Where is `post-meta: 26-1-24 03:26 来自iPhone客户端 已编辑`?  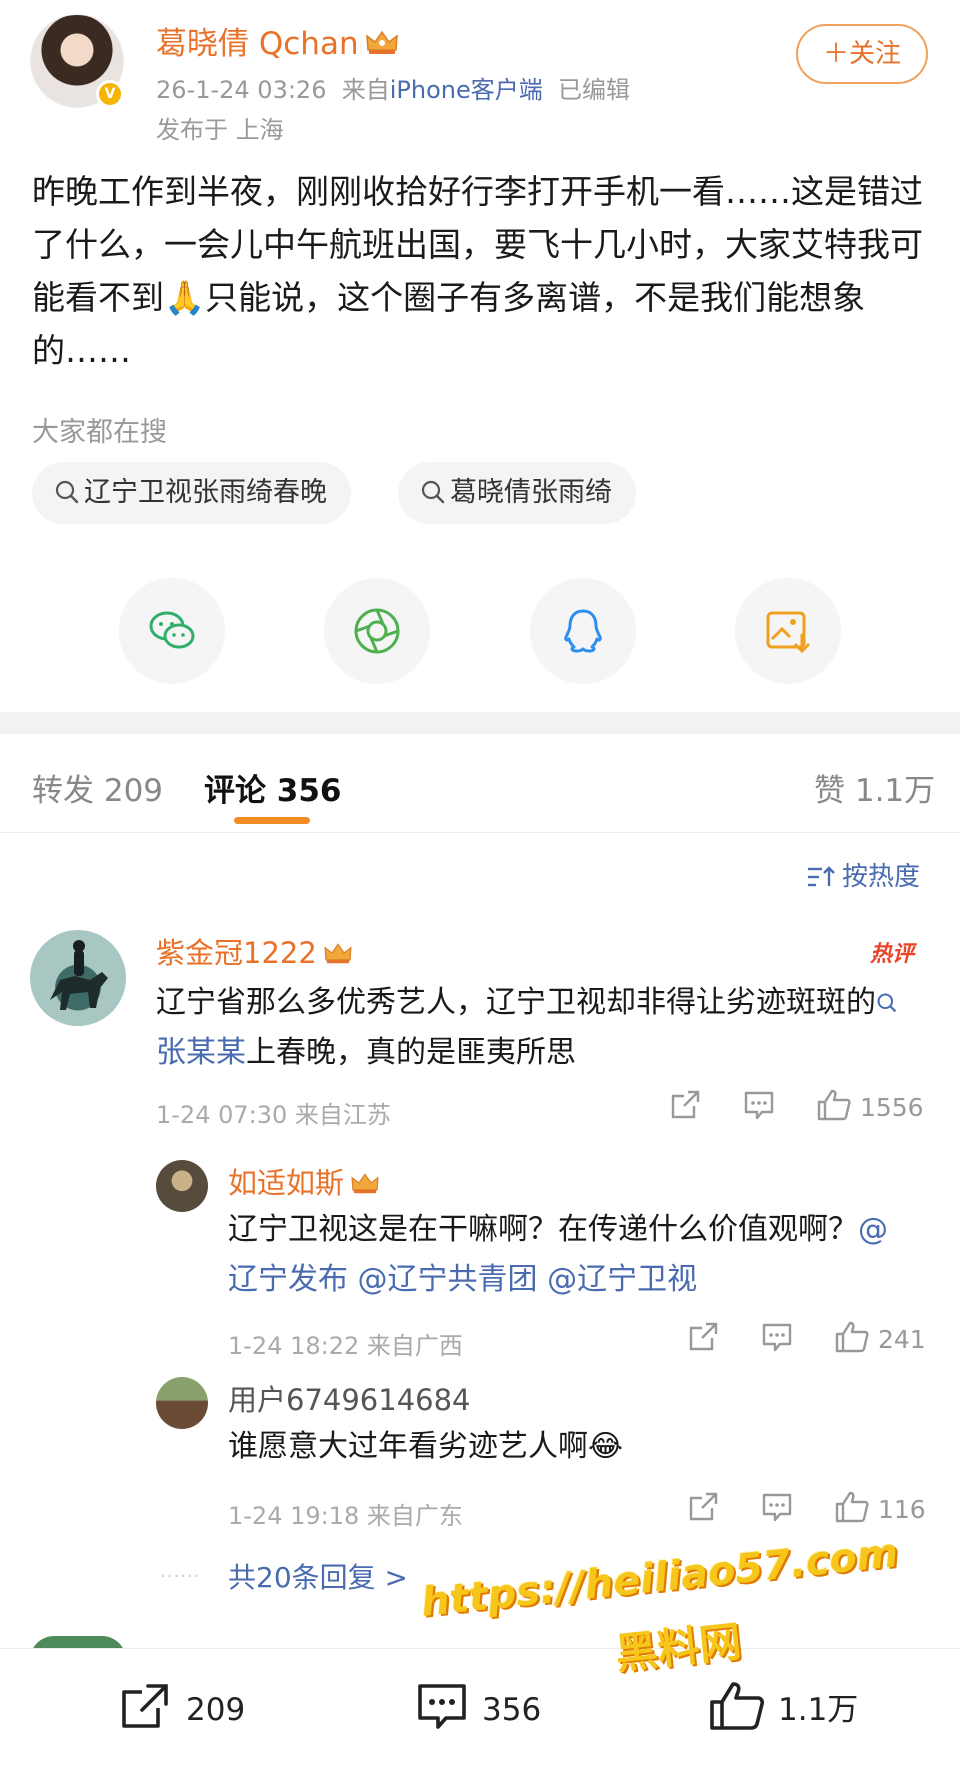
post-meta: 26-1-24 03:26 来自iPhone客户端 已编辑 is located at coordinates (393, 87).